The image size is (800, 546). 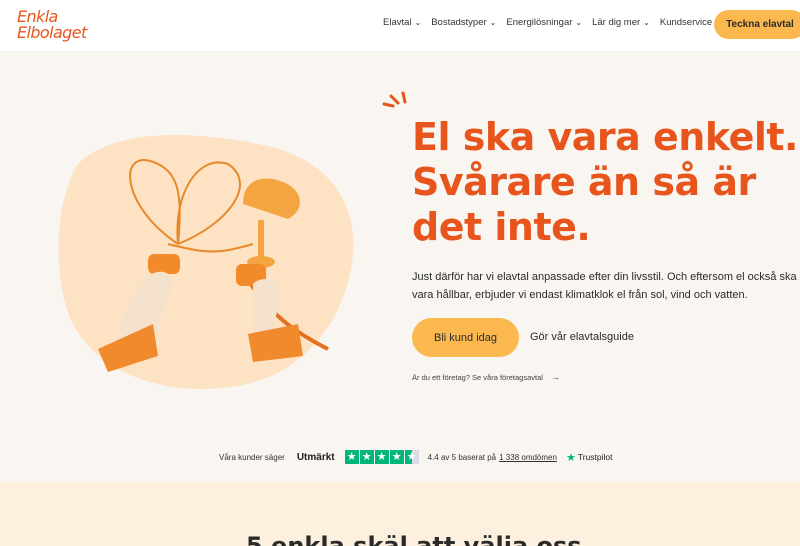 I want to click on nav-item-elavtal: Elavtal ⌄, so click(x=402, y=22).